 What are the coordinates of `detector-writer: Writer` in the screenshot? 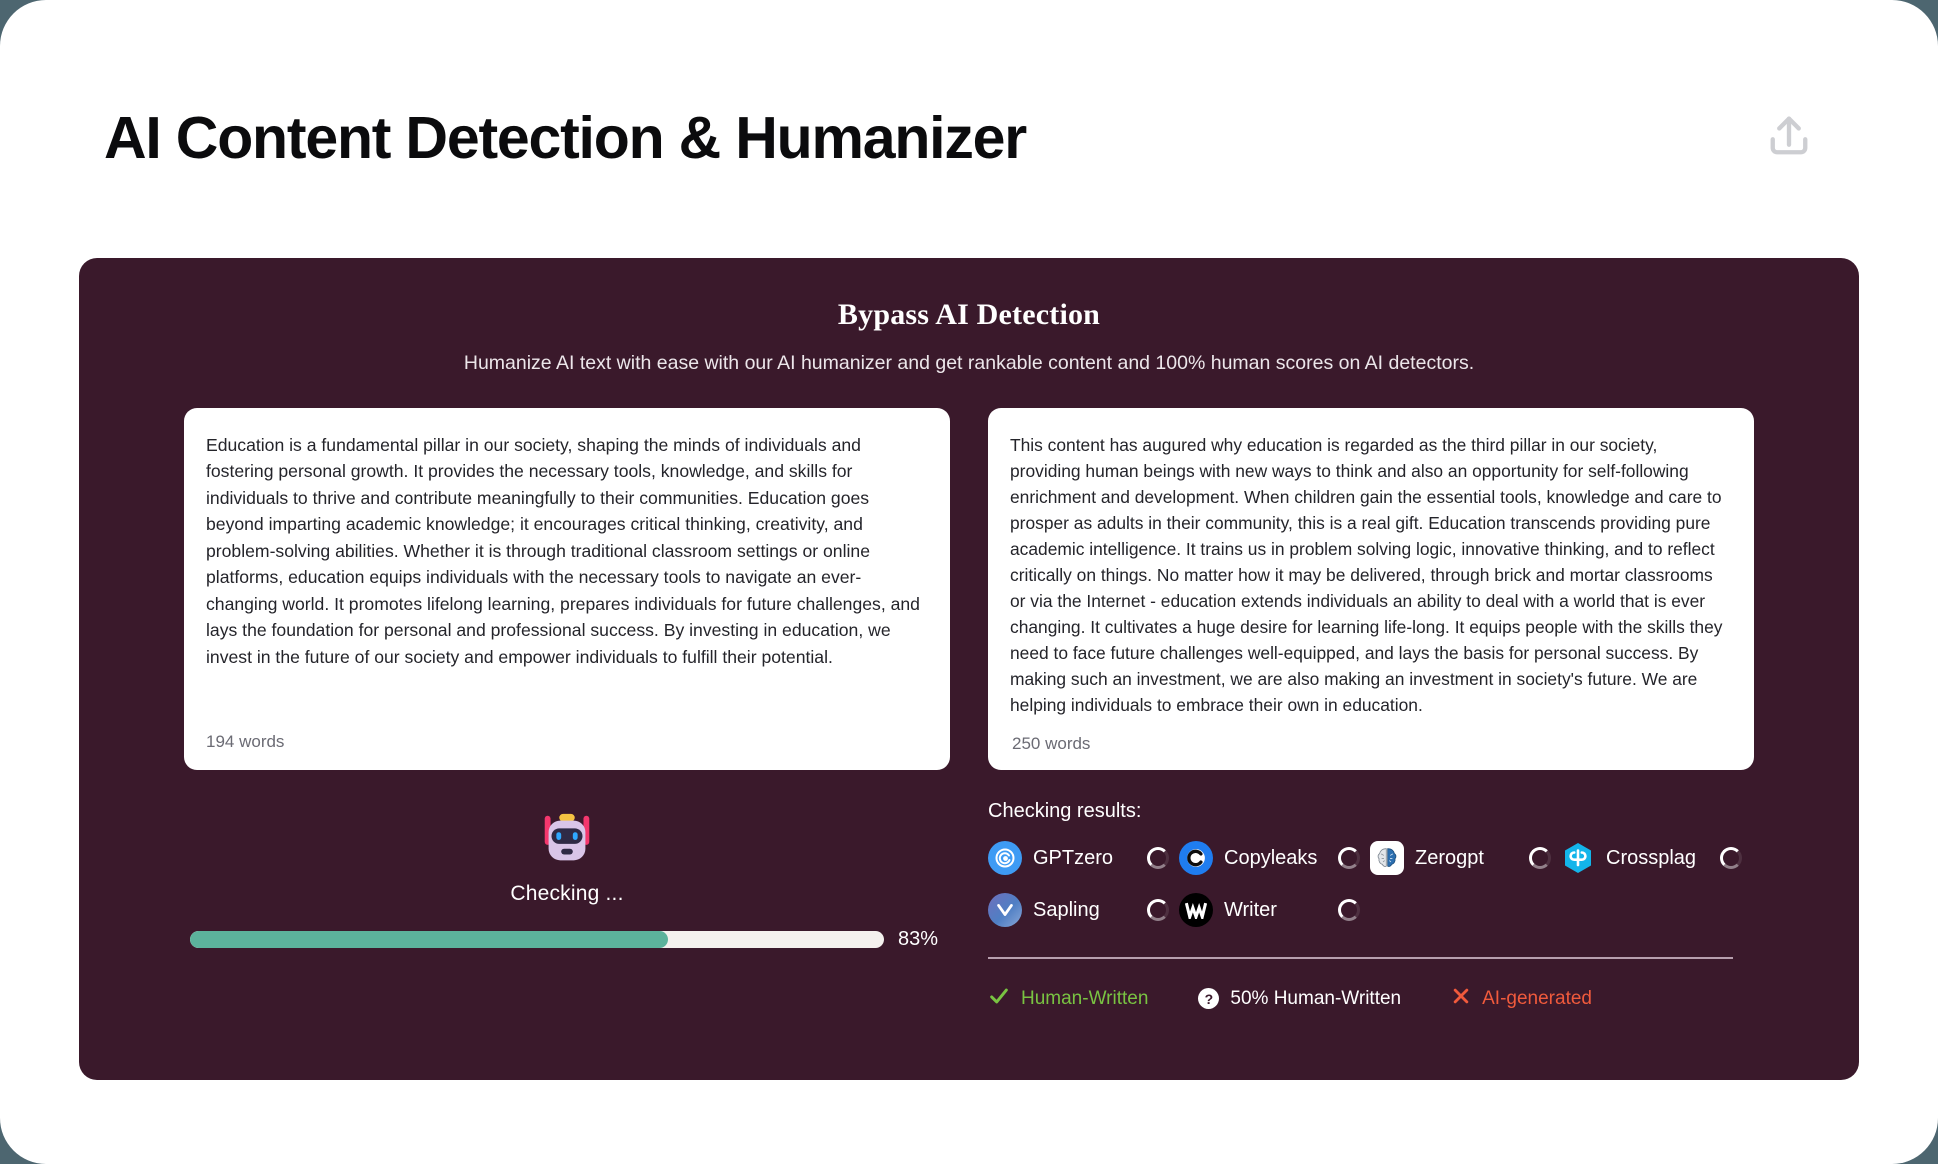 It's located at (1274, 910).